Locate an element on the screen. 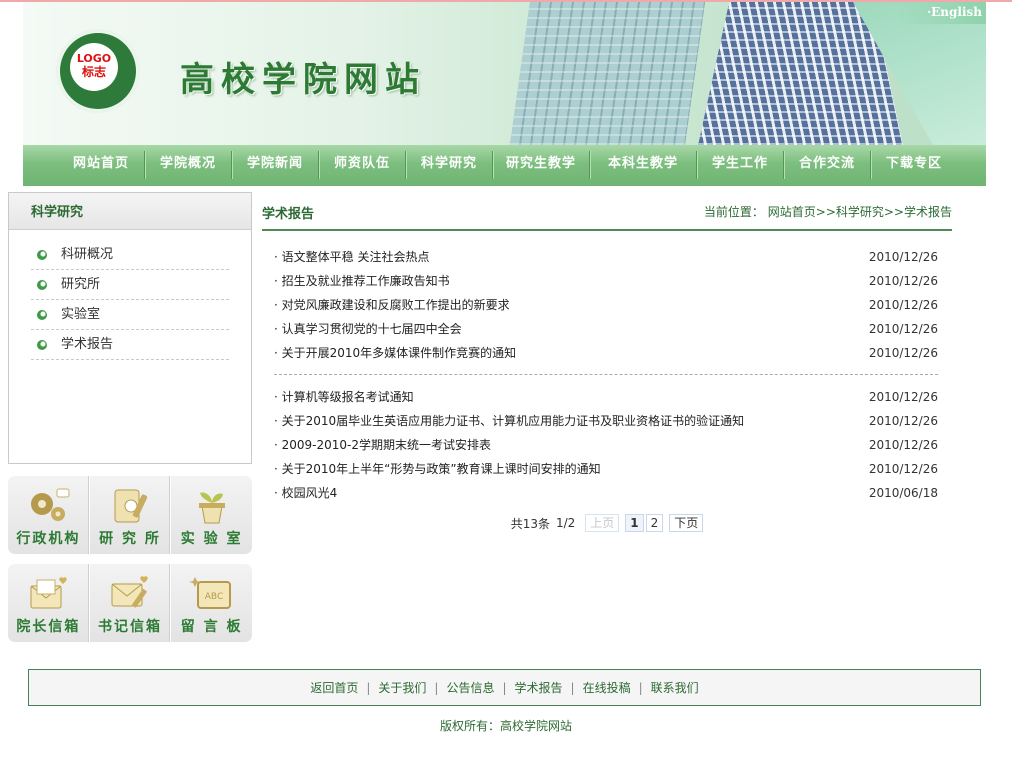 The width and height of the screenshot is (1012, 762). pager-total: 共13条 is located at coordinates (530, 523).